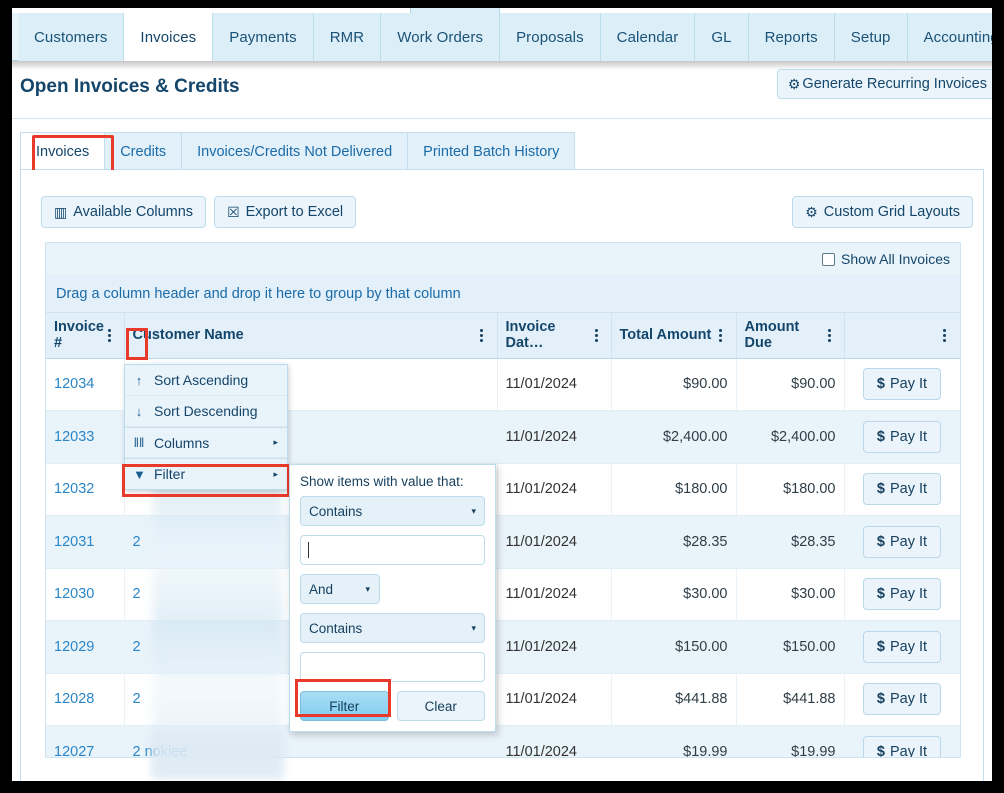  What do you see at coordinates (294, 151) in the screenshot?
I see `tab-invoices-credits-not-delivered: Invoices/Credits Not Delivered` at bounding box center [294, 151].